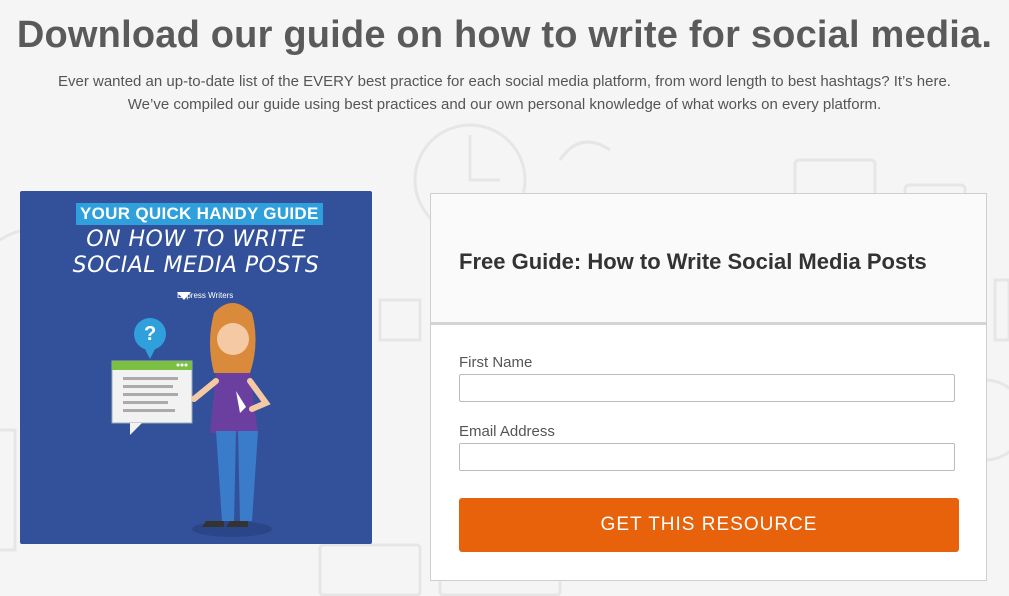 This screenshot has width=1009, height=596. I want to click on first-name-input, so click(707, 388).